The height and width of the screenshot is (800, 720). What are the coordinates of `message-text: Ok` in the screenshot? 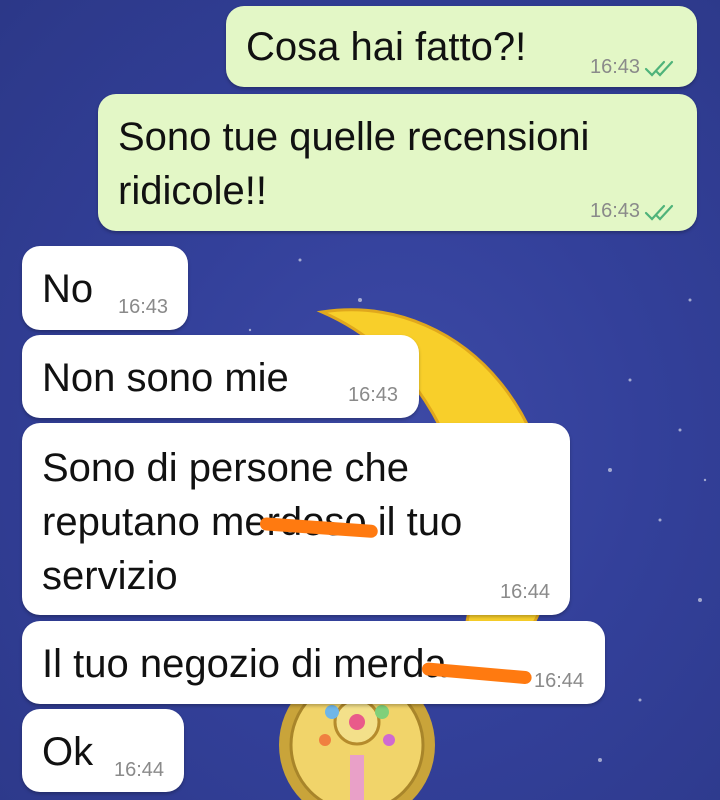 It's located at (68, 752).